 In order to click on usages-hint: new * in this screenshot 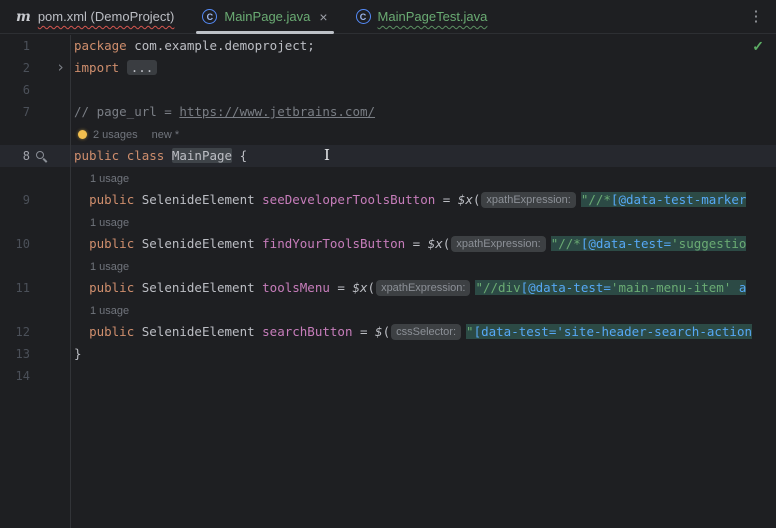, I will do `click(166, 135)`.